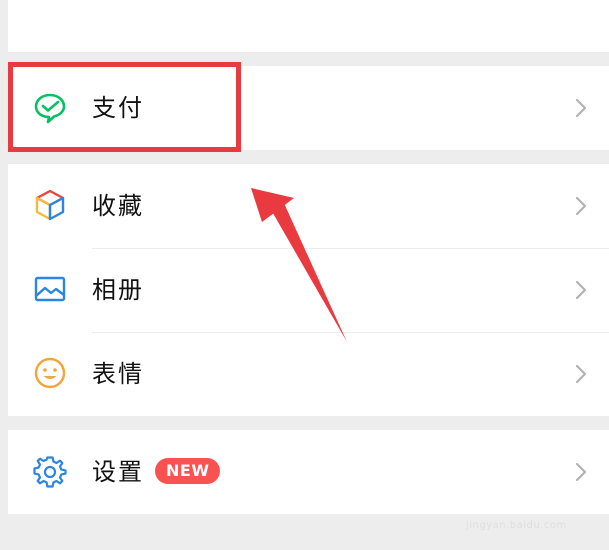 The height and width of the screenshot is (550, 609). What do you see at coordinates (118, 206) in the screenshot?
I see `menu-item-label: 收藏` at bounding box center [118, 206].